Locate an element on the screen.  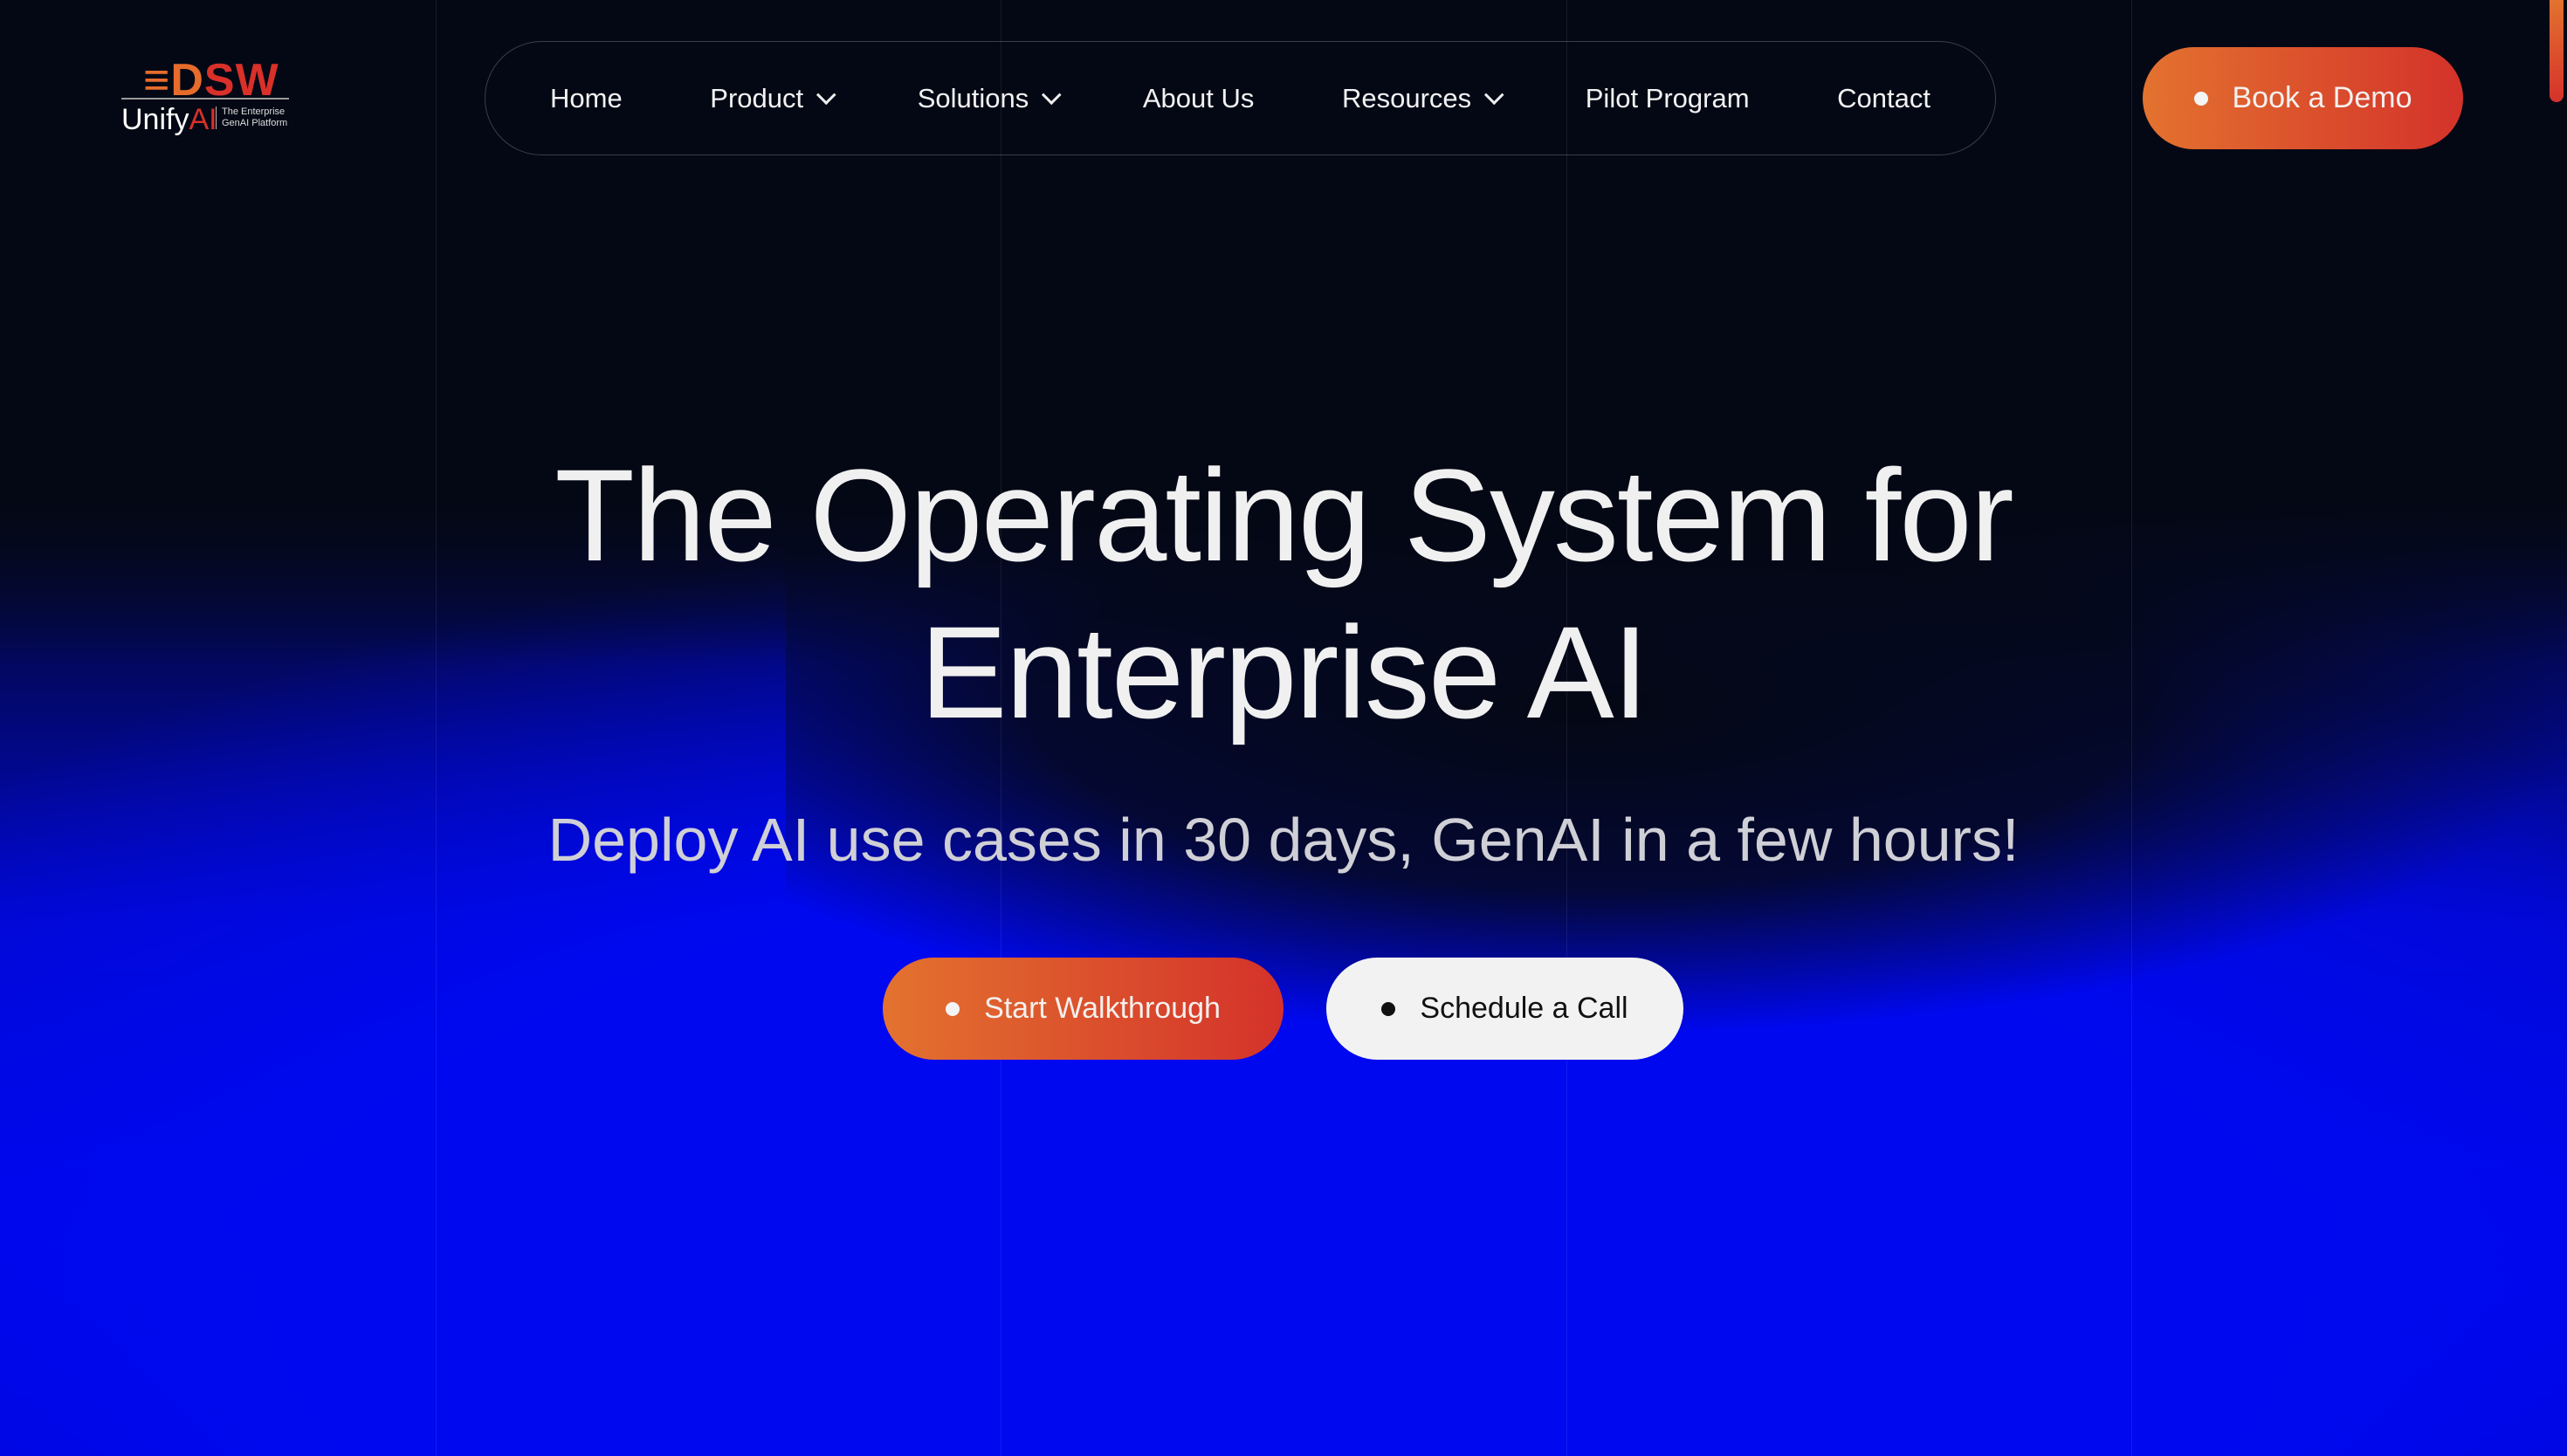
book-demo-button: Book a Demo is located at coordinates (2303, 98).